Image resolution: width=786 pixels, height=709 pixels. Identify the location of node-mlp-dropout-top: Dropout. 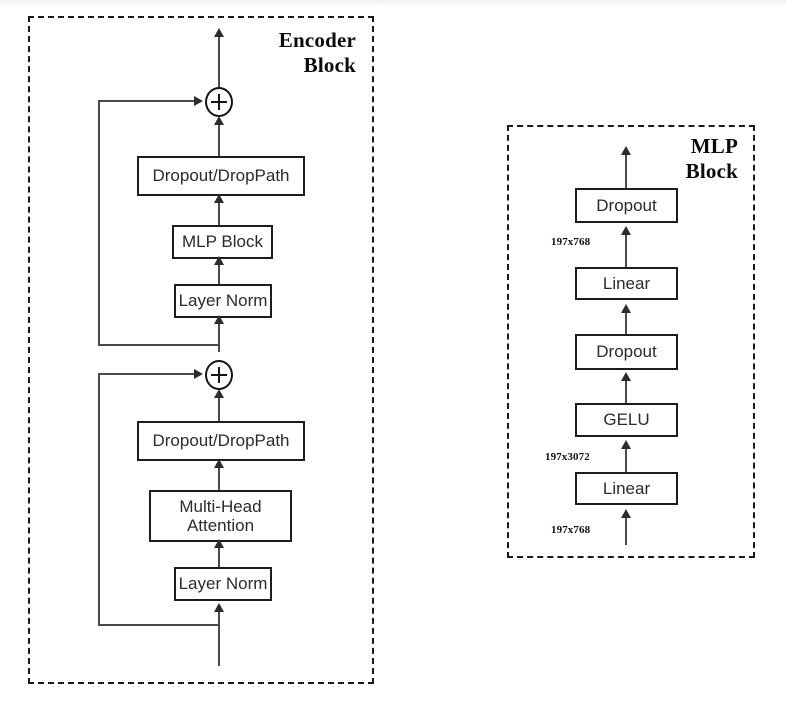
(626, 205).